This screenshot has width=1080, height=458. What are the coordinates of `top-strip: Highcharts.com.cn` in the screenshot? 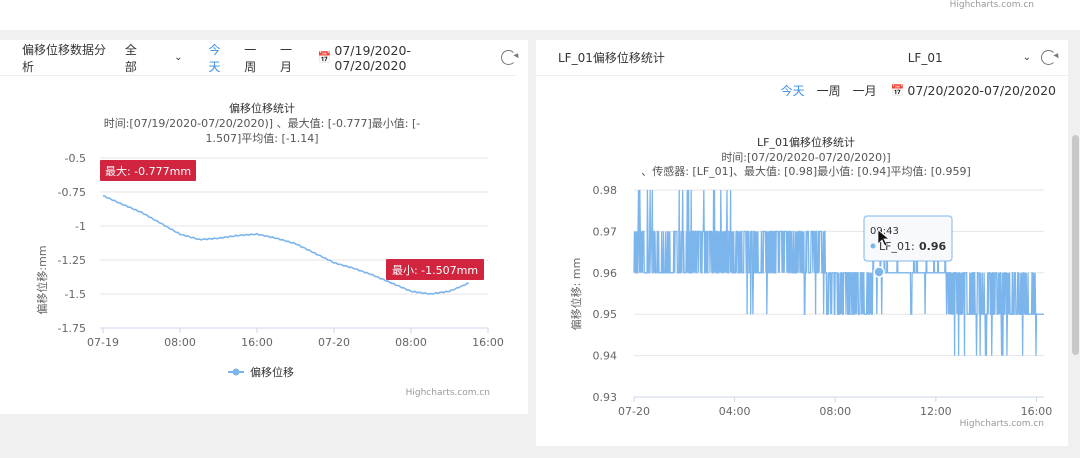 It's located at (540, 15).